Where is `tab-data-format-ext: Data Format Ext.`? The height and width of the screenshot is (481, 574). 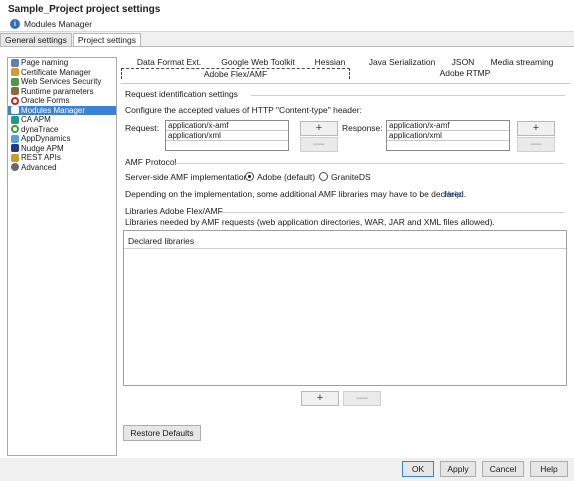 tab-data-format-ext: Data Format Ext. is located at coordinates (169, 62).